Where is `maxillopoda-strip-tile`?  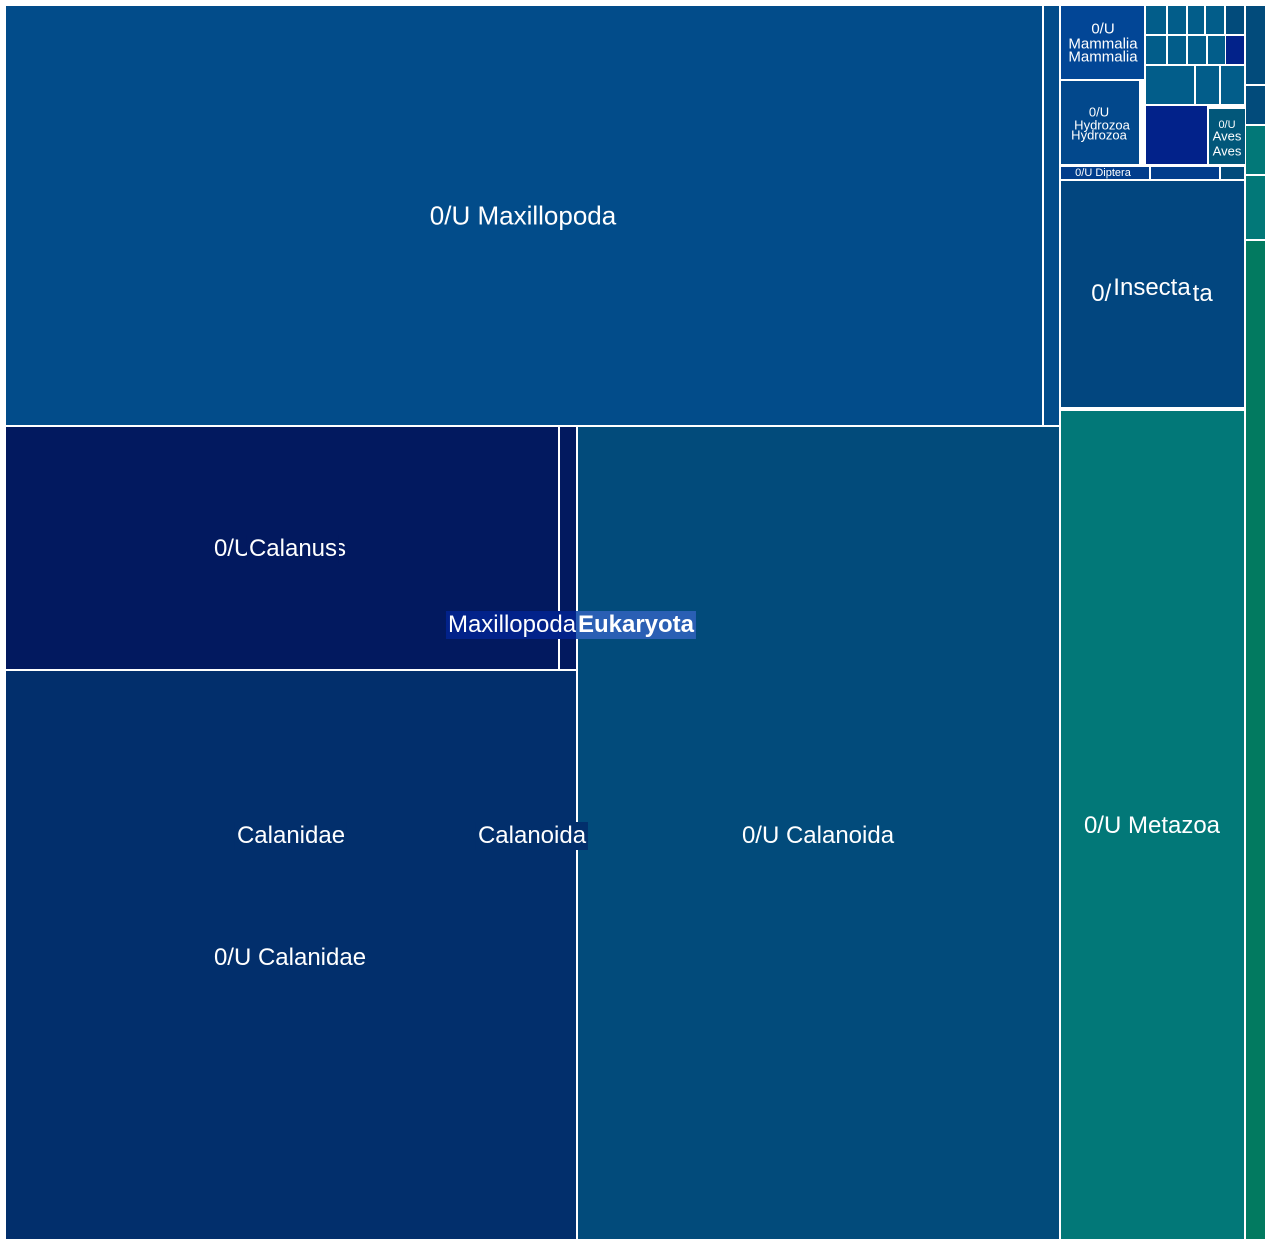
maxillopoda-strip-tile is located at coordinates (1051, 215).